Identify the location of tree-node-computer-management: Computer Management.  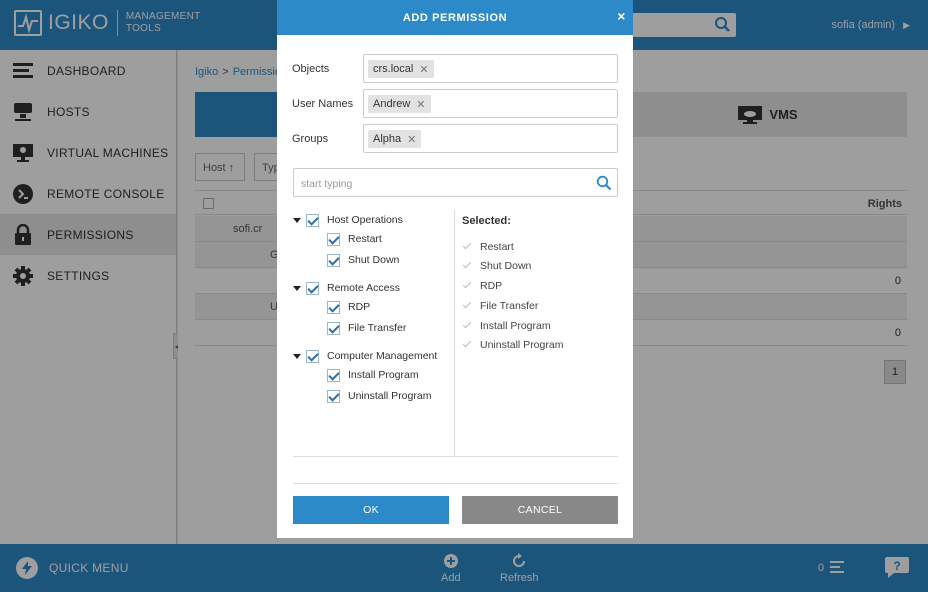
(374, 356).